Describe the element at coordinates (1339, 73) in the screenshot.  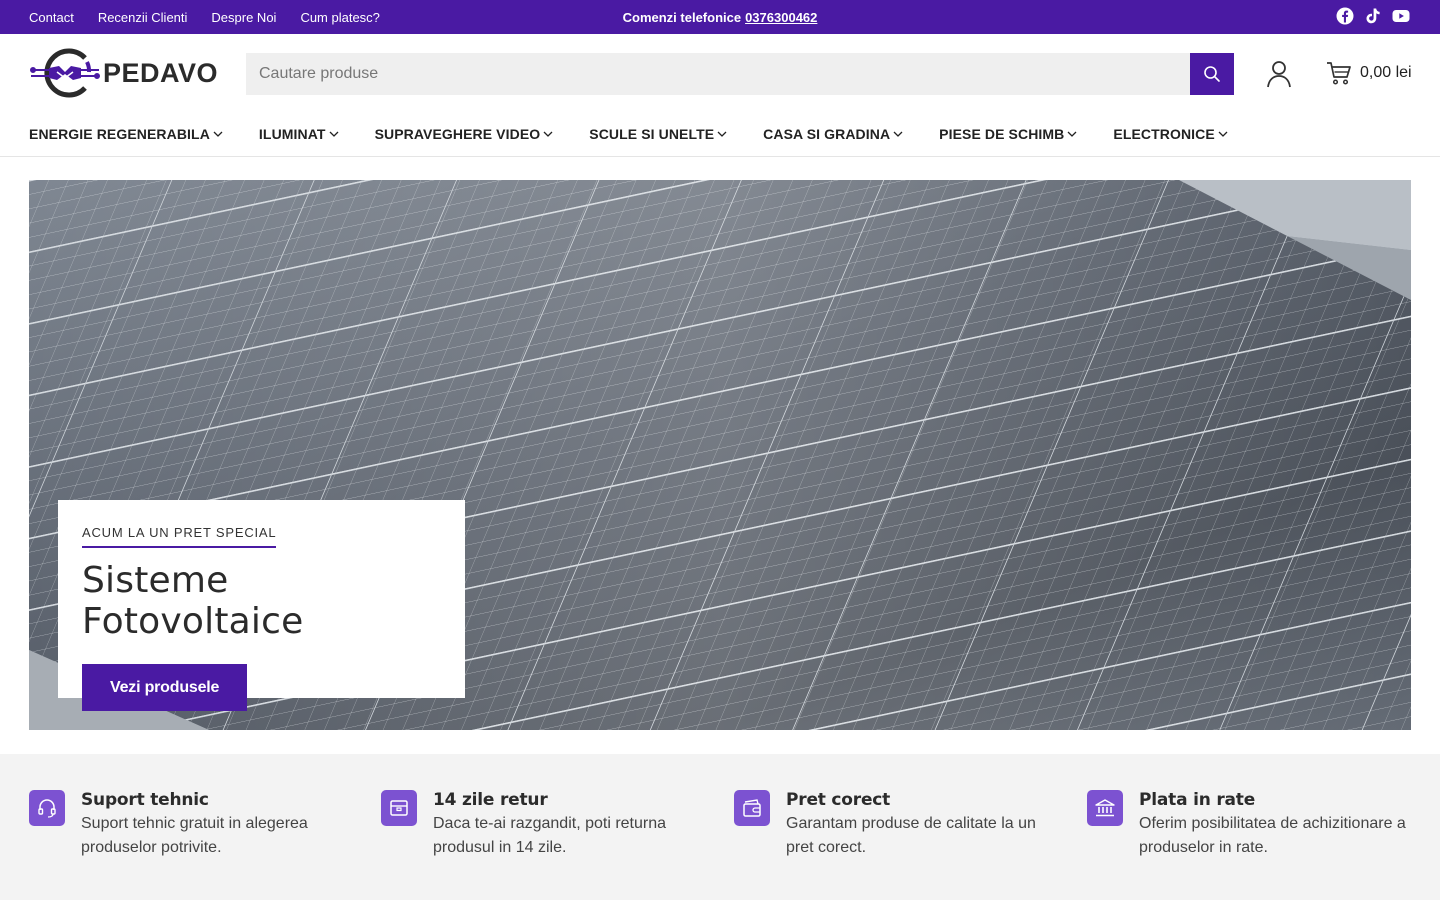
I see `cart-icon` at that location.